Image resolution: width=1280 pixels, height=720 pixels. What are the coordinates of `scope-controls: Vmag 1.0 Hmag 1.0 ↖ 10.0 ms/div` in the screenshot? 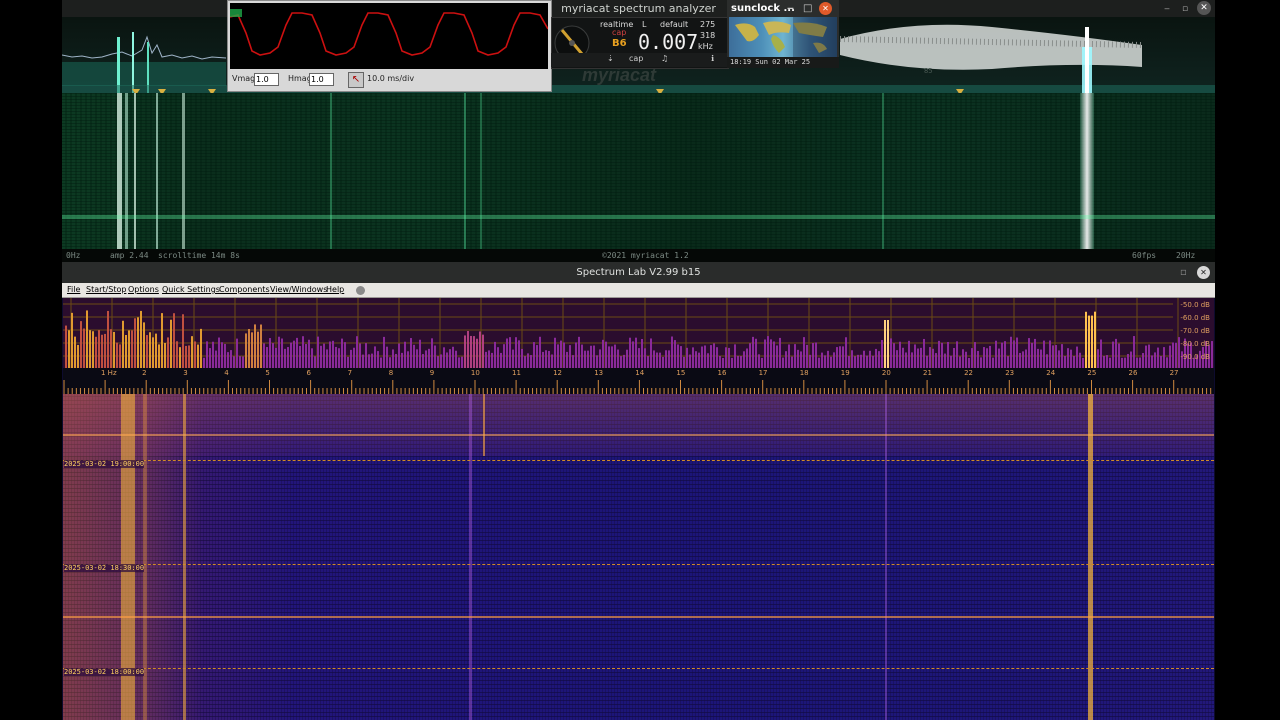 It's located at (389, 80).